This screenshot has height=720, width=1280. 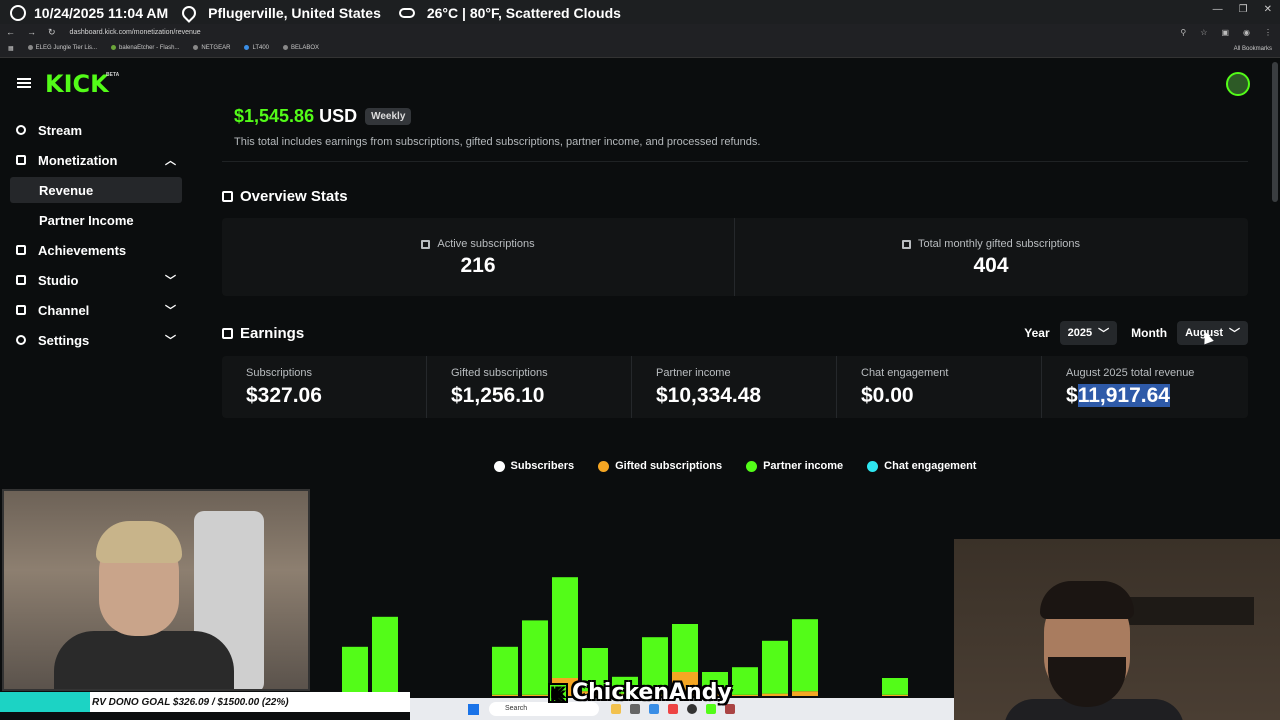 What do you see at coordinates (21, 310) in the screenshot?
I see `channel-icon` at bounding box center [21, 310].